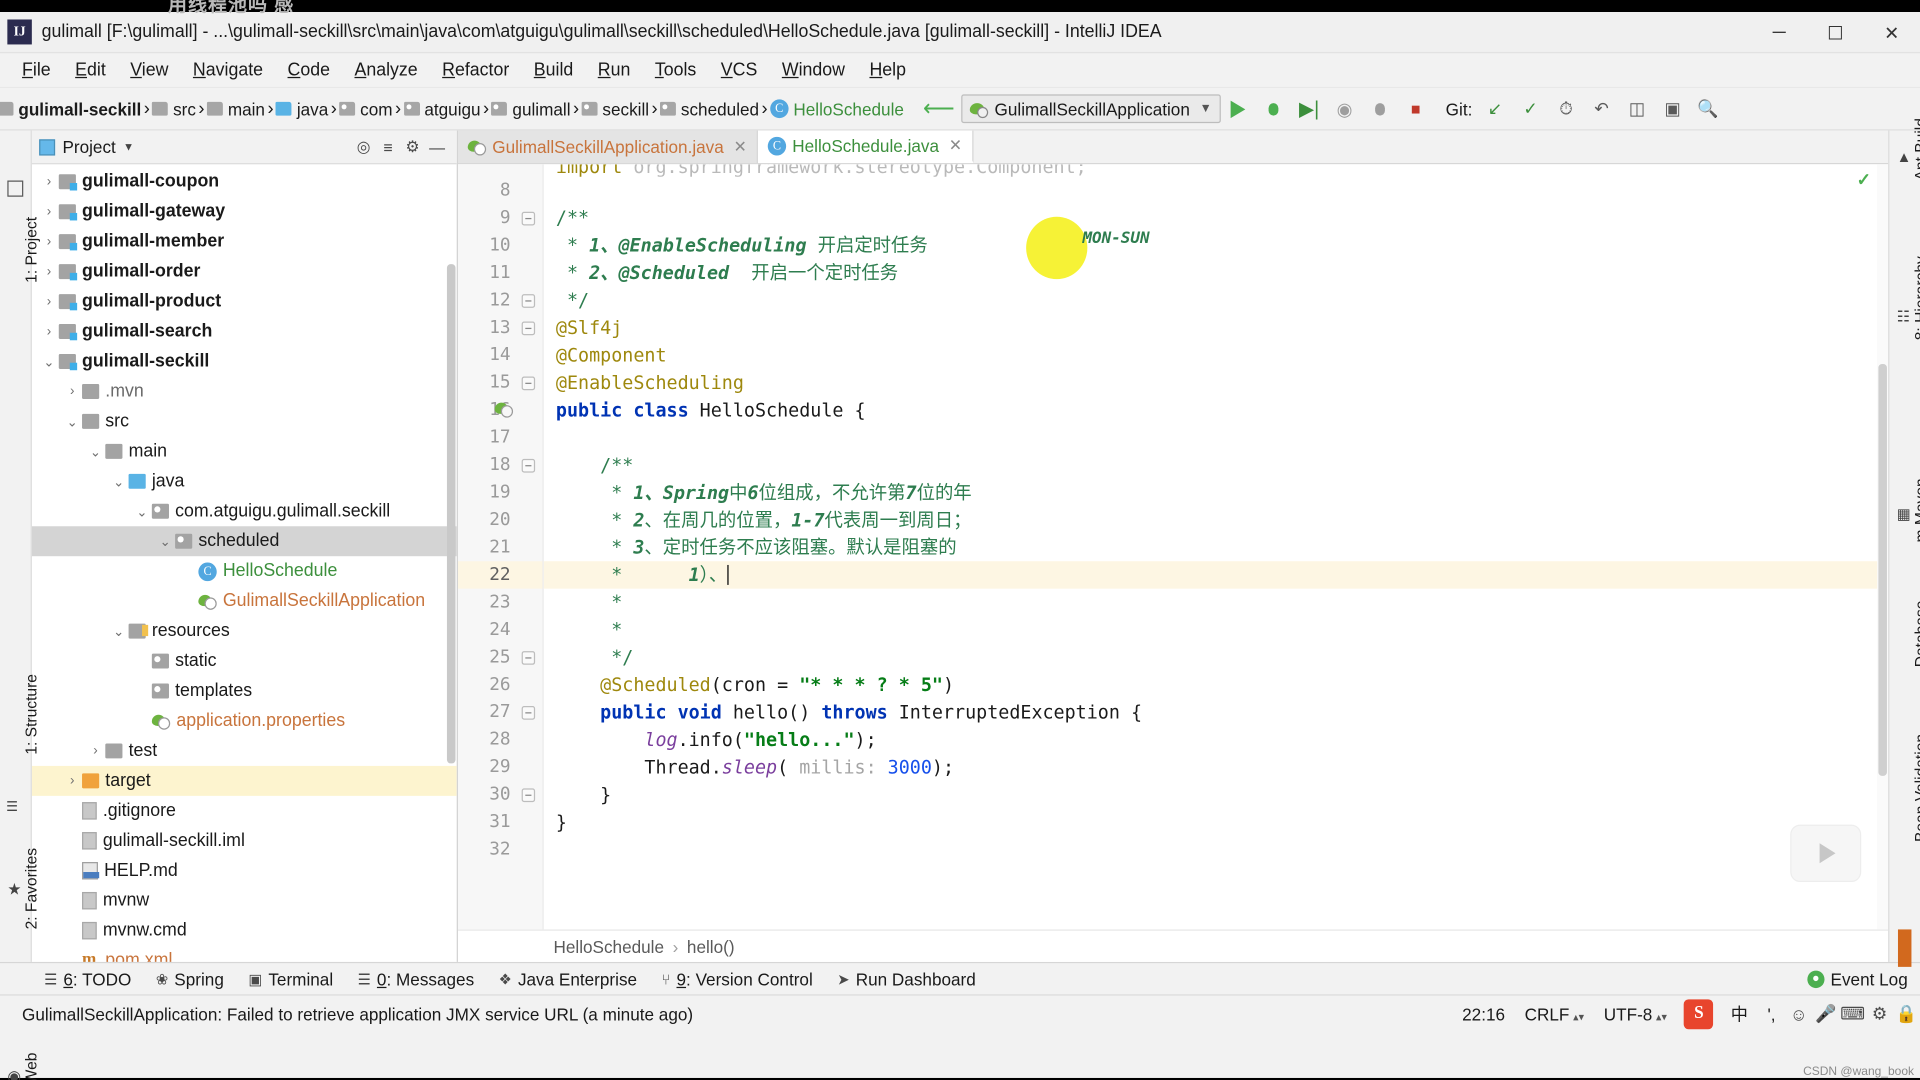  Describe the element at coordinates (500, 464) in the screenshot. I see `gutter-line-18: 18` at that location.